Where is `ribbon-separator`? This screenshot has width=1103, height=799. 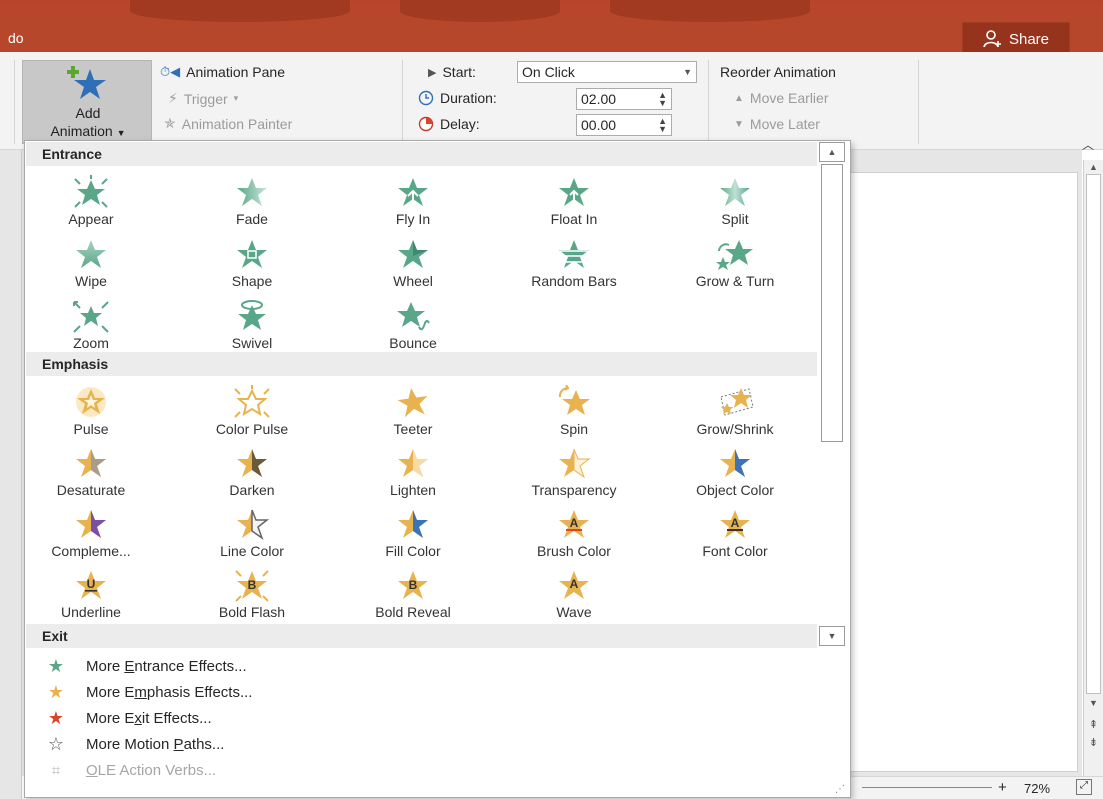
ribbon-separator is located at coordinates (402, 102).